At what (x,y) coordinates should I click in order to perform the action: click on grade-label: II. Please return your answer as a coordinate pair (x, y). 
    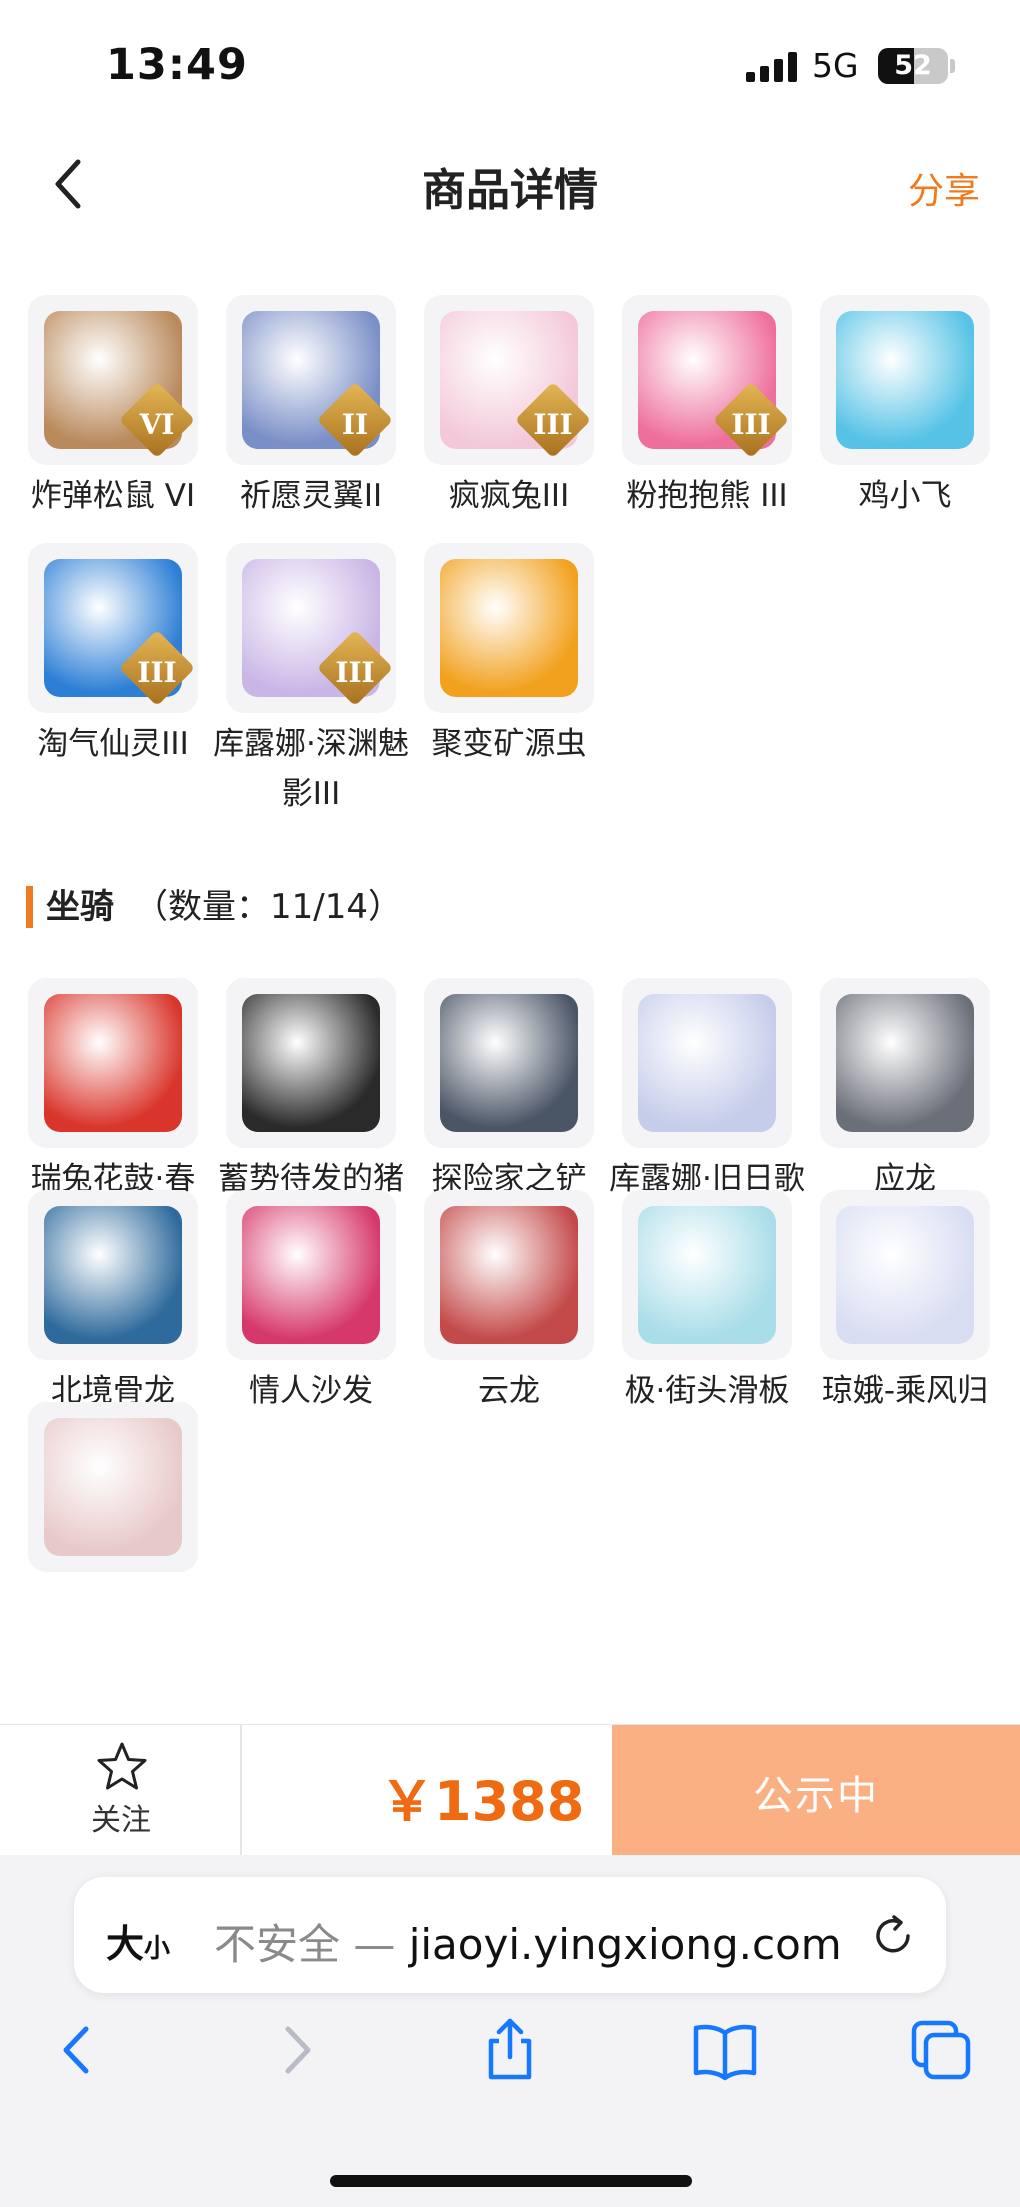
    Looking at the image, I should click on (355, 424).